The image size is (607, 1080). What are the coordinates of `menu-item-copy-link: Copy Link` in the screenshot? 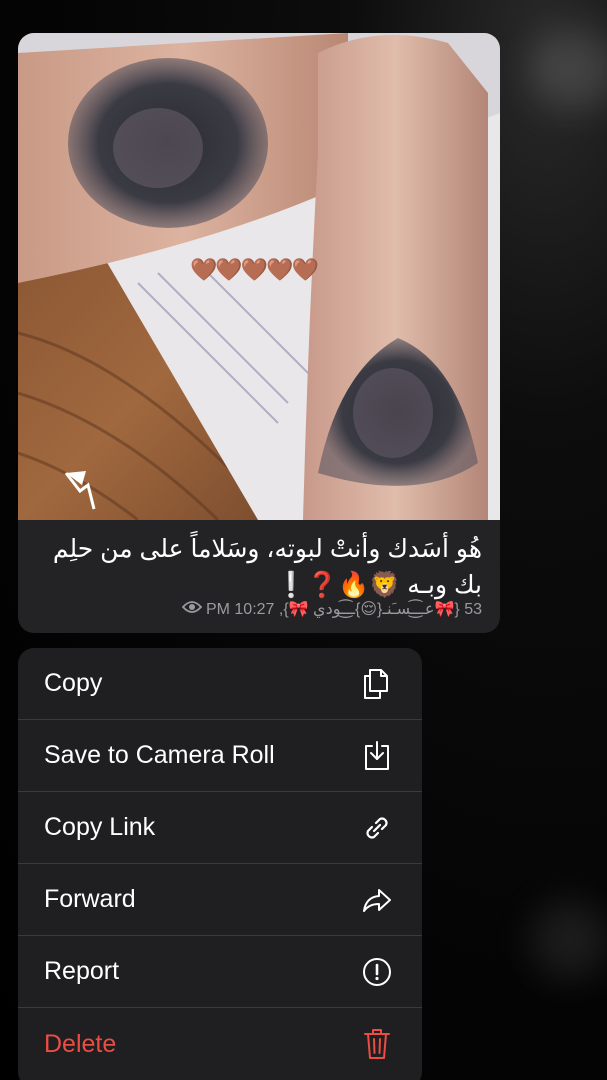 It's located at (220, 828).